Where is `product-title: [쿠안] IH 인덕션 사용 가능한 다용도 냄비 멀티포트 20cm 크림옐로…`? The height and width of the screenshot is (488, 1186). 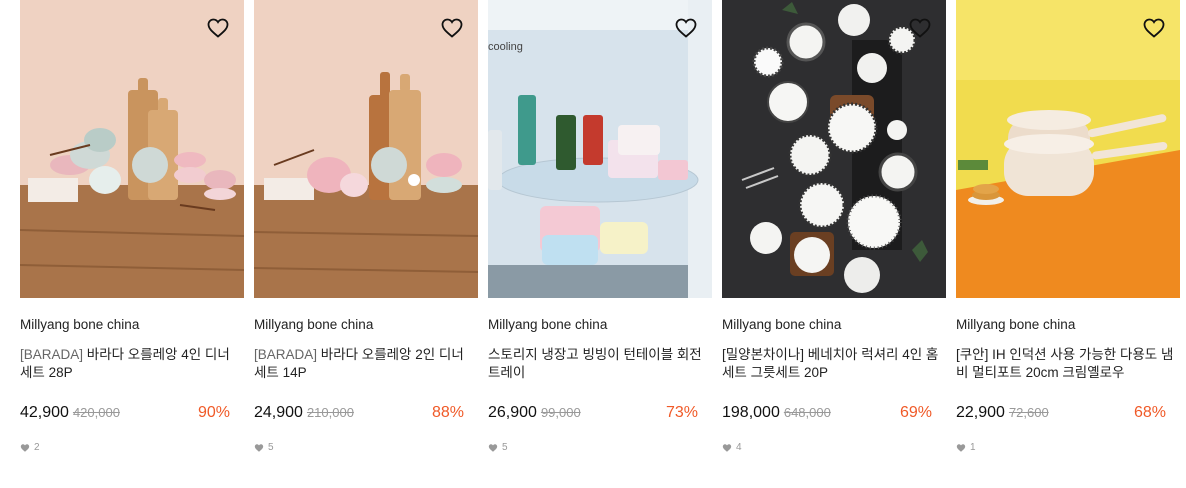 product-title: [쿠안] IH 인덕션 사용 가능한 다용도 냄비 멀티포트 20cm 크림옐로… is located at coordinates (1065, 364).